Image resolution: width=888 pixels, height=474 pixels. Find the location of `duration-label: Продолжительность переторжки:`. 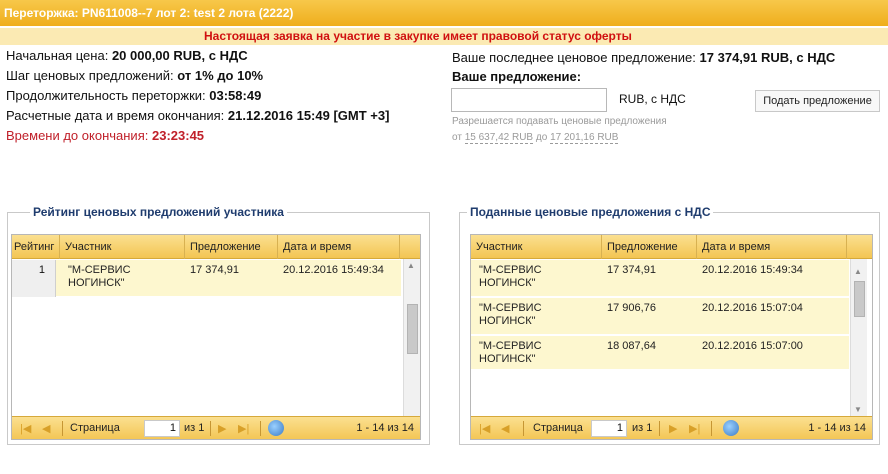

duration-label: Продолжительность переторжки: is located at coordinates (106, 95).